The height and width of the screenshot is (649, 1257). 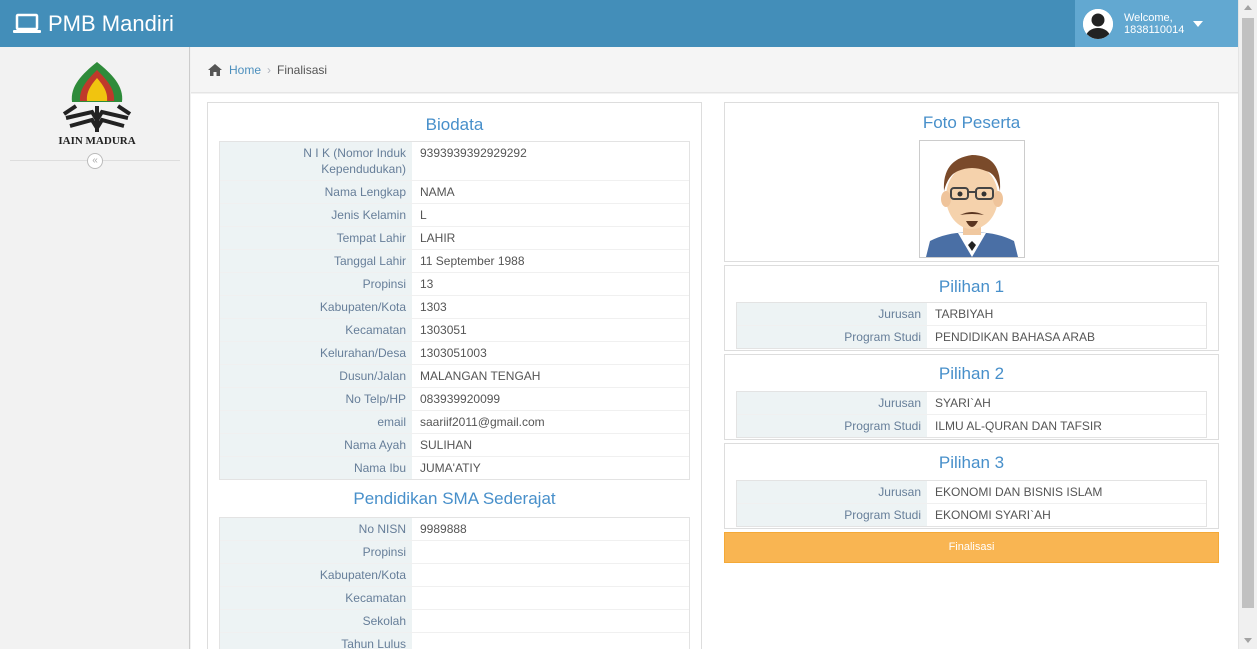 I want to click on username: 1838110014, so click(x=1154, y=29).